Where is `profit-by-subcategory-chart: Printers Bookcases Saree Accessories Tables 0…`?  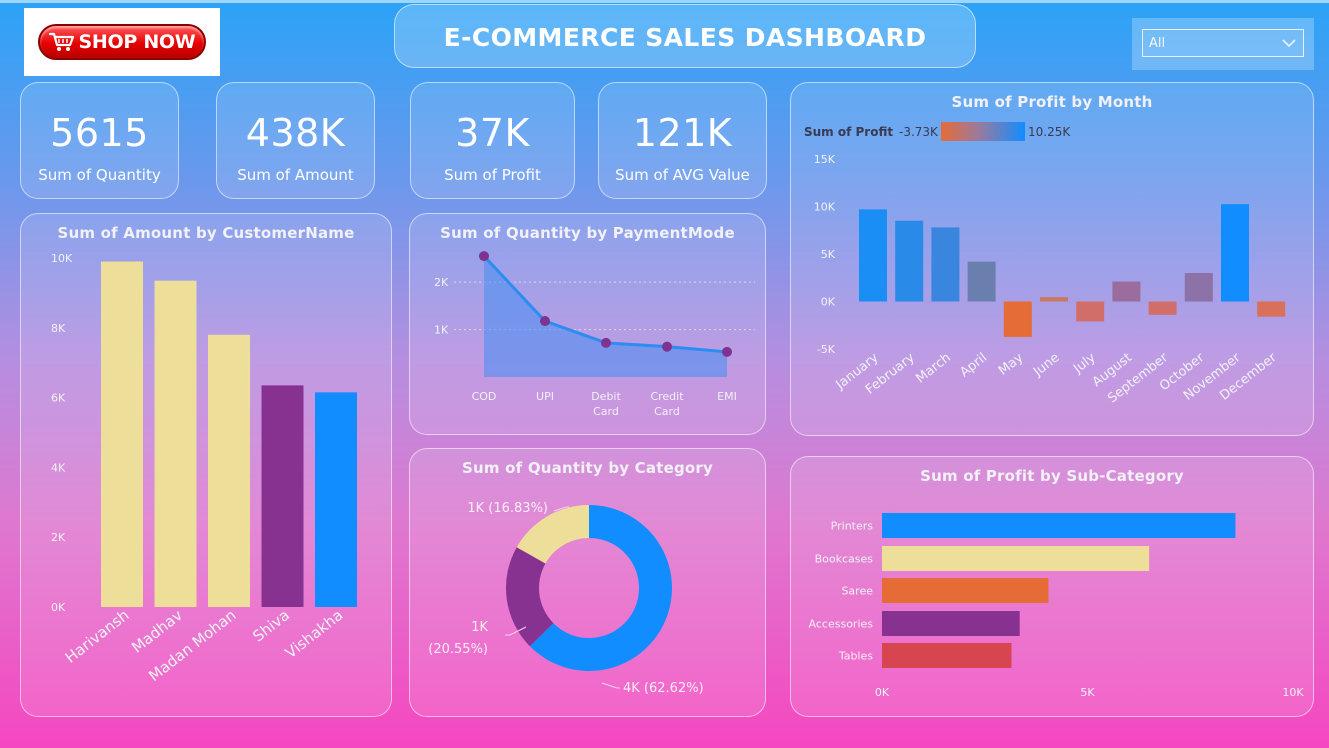
profit-by-subcategory-chart: Printers Bookcases Saree Accessories Tables 0… is located at coordinates (1056, 606).